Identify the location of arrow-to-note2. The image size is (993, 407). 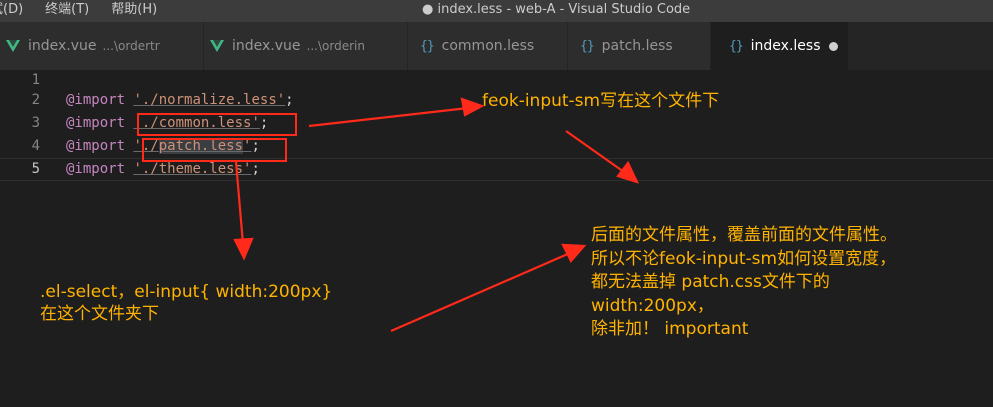
(239, 203).